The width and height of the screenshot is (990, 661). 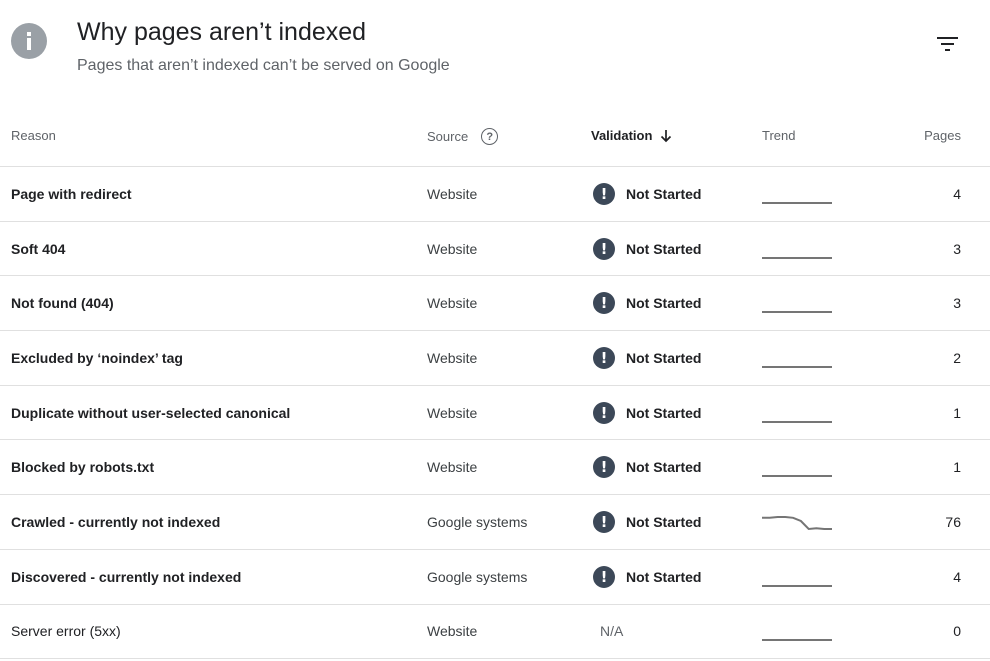 What do you see at coordinates (62, 303) in the screenshot?
I see `row-reason: Not found (404)` at bounding box center [62, 303].